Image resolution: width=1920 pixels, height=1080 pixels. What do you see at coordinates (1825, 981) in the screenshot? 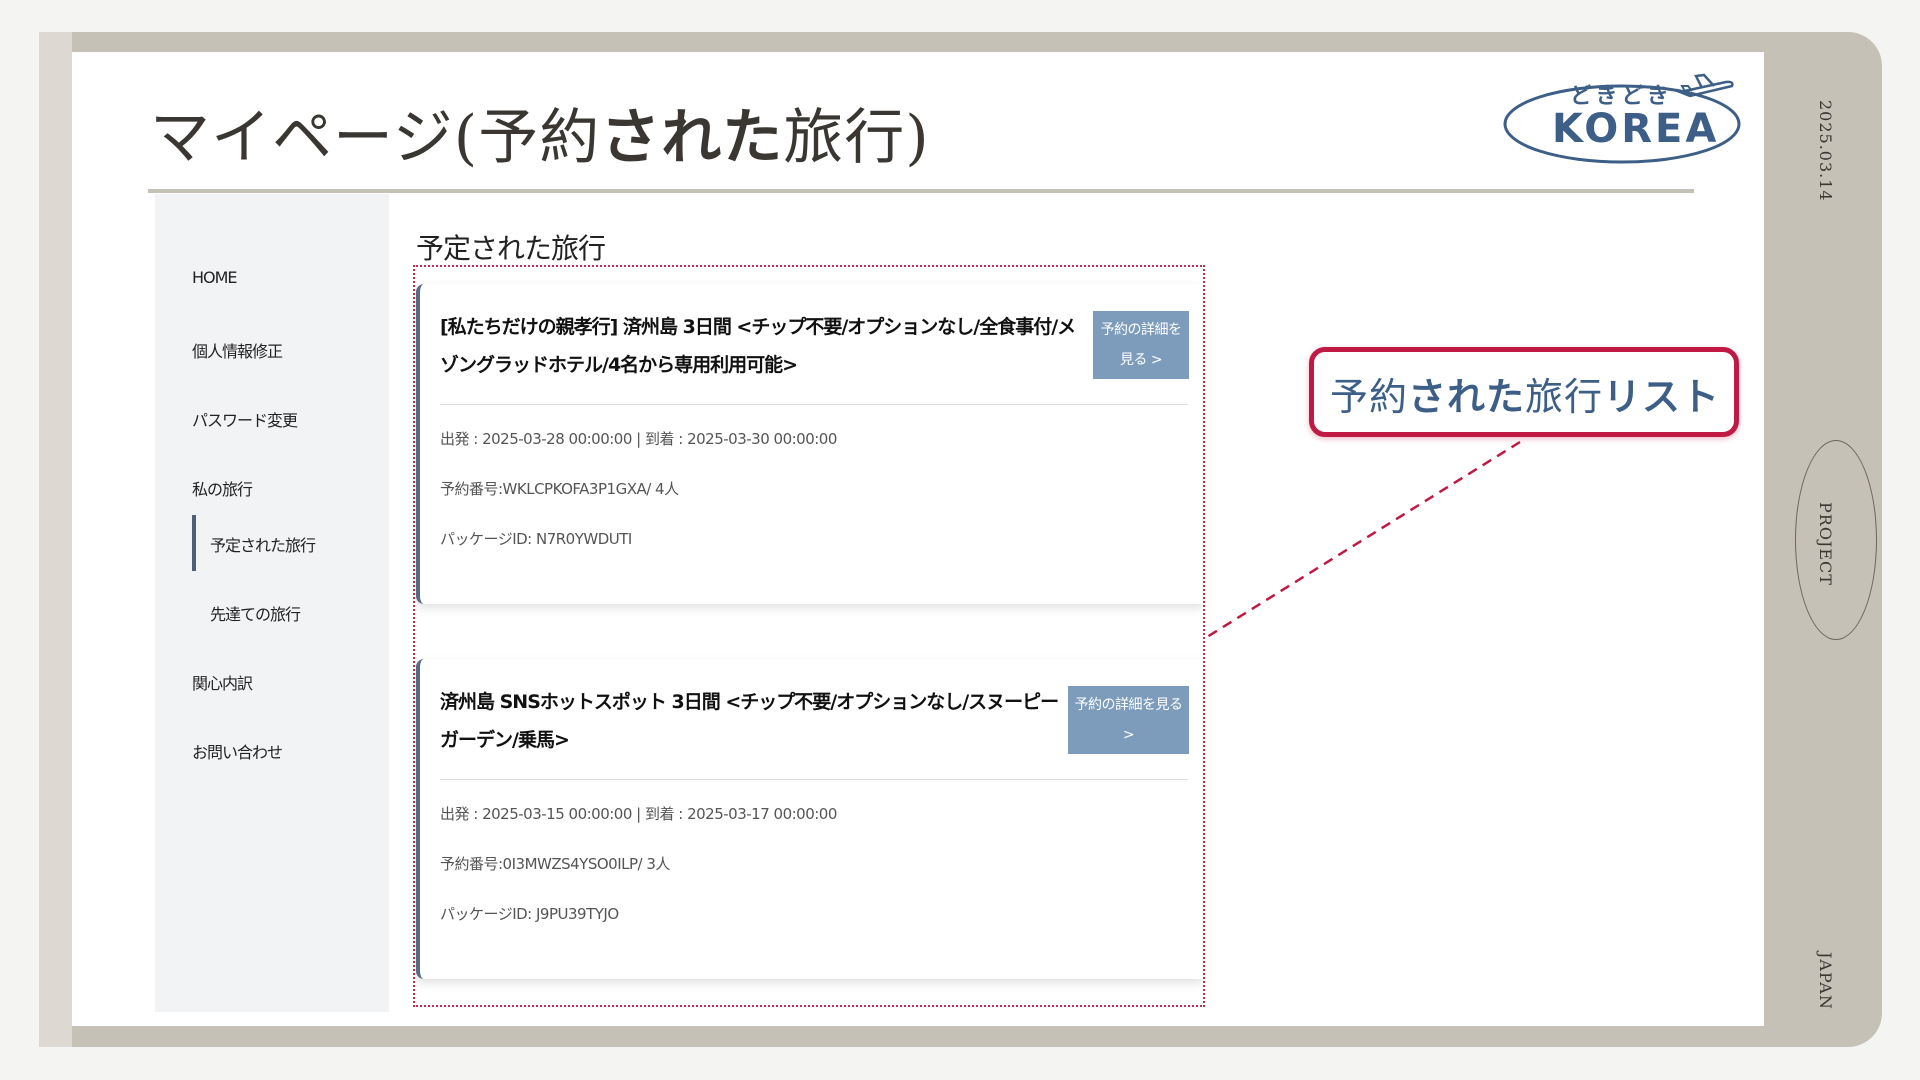
I see `side-label-japan: JAPAN` at bounding box center [1825, 981].